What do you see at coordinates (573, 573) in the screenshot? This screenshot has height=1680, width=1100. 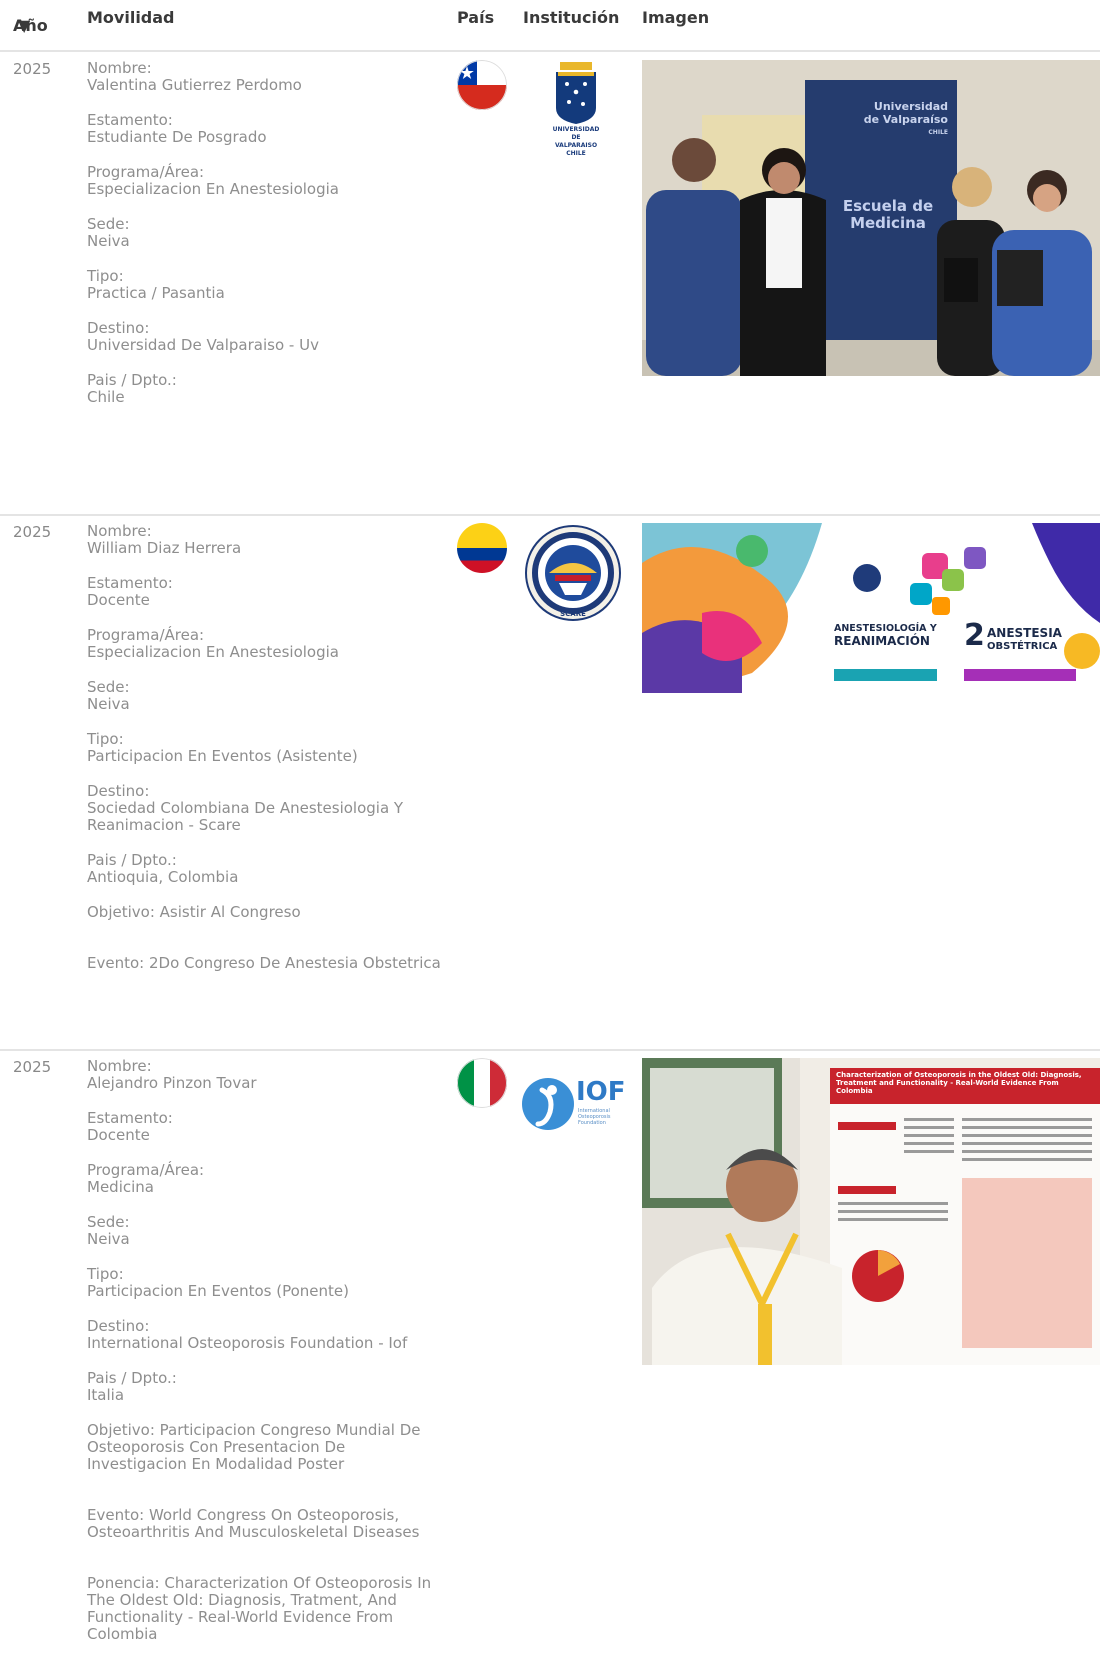 I see `scare-seal-logo: SCARE` at bounding box center [573, 573].